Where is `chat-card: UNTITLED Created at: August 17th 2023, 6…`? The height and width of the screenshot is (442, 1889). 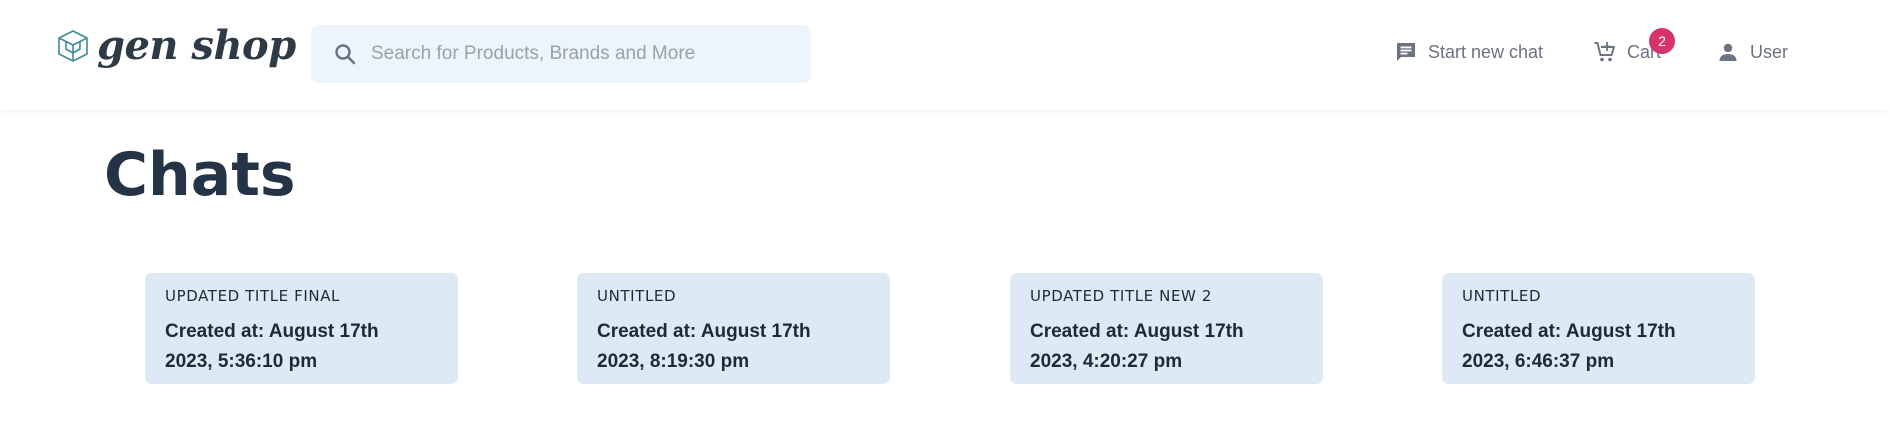 chat-card: UNTITLED Created at: August 17th 2023, 6… is located at coordinates (1598, 328).